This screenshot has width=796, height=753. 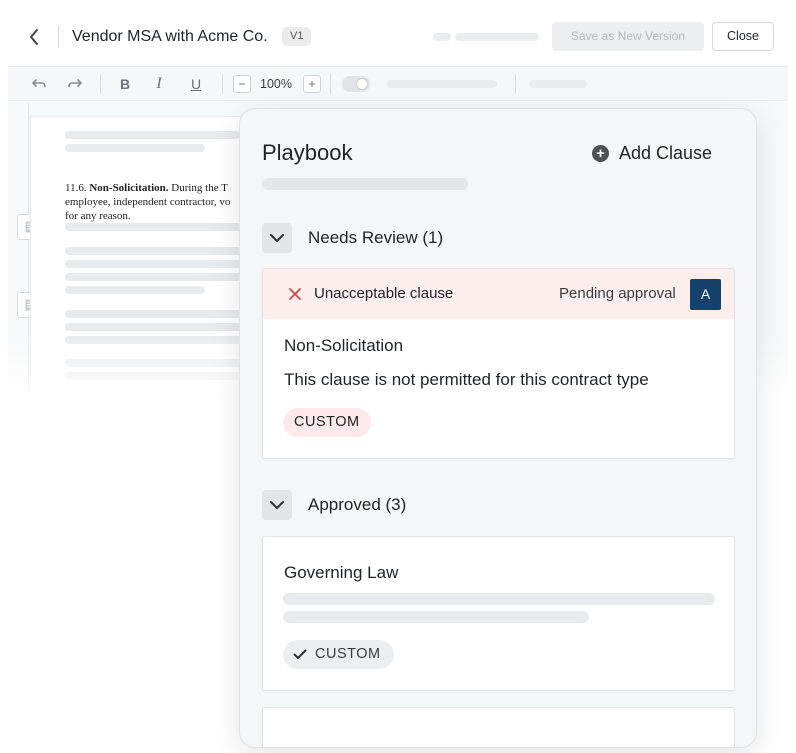 I want to click on redo-button, so click(x=75, y=84).